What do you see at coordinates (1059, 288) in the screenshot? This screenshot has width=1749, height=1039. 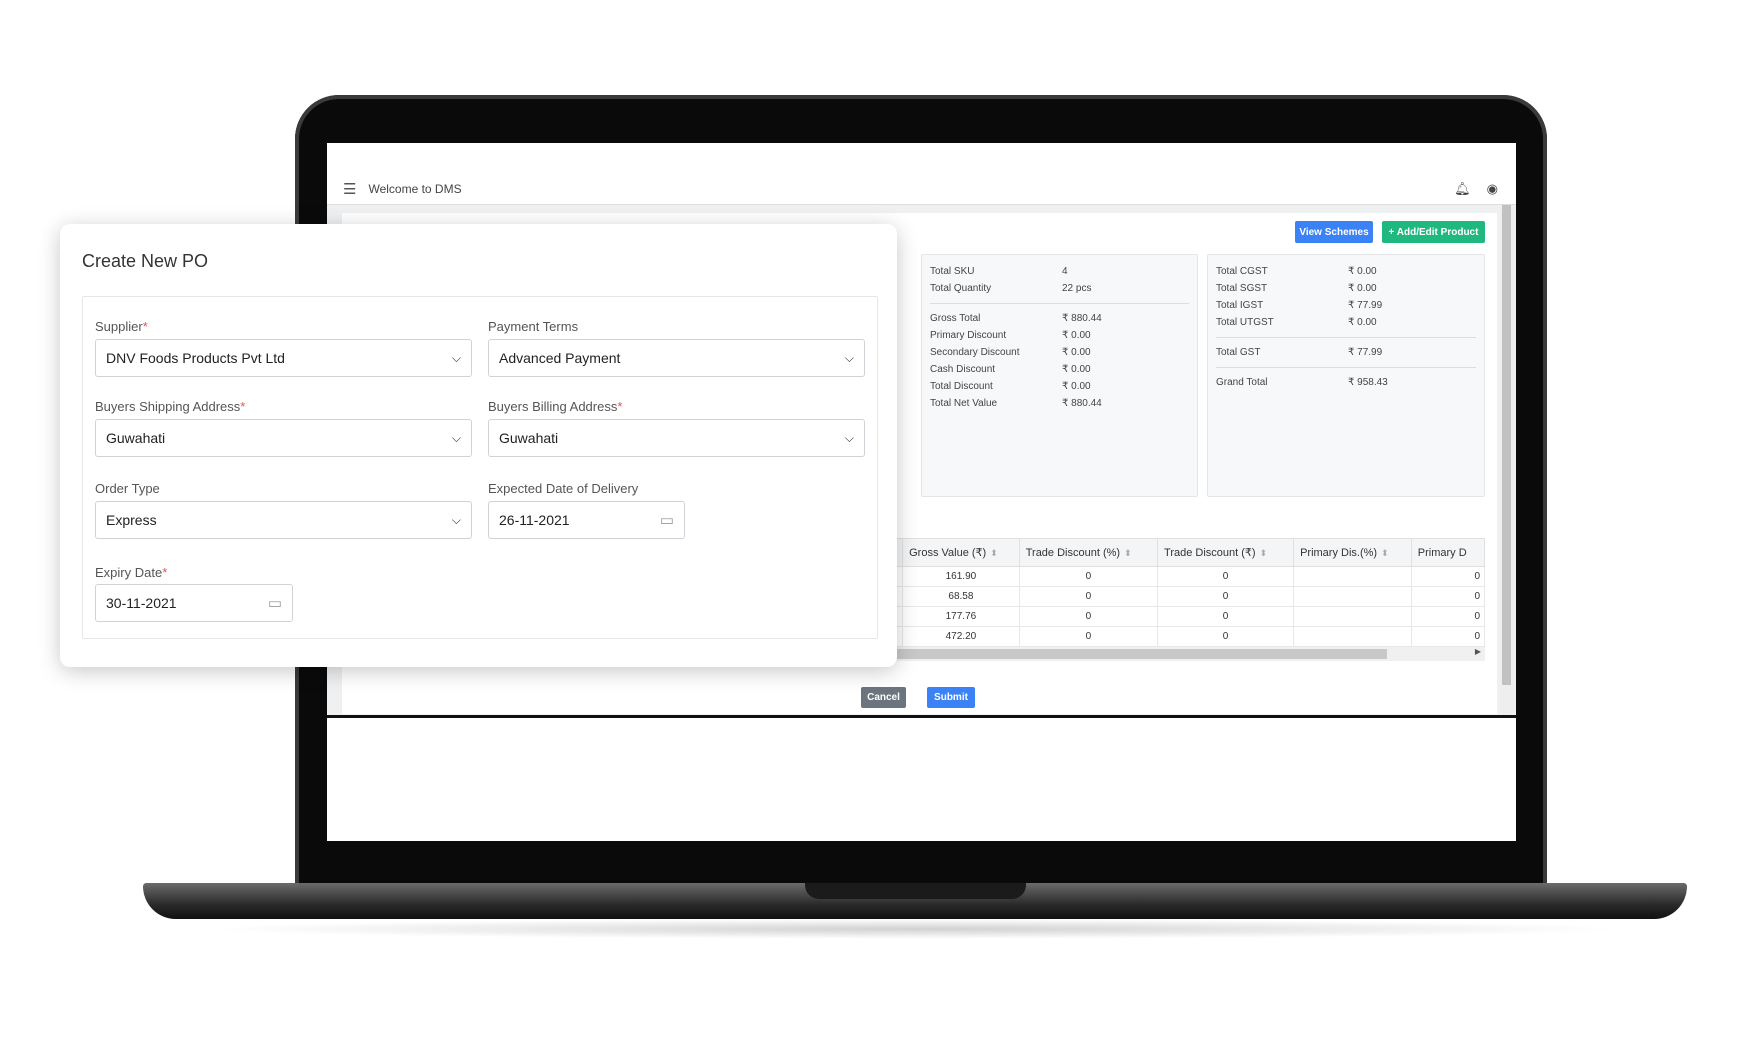 I see `summary-row: Total Quantity 22 pcs` at bounding box center [1059, 288].